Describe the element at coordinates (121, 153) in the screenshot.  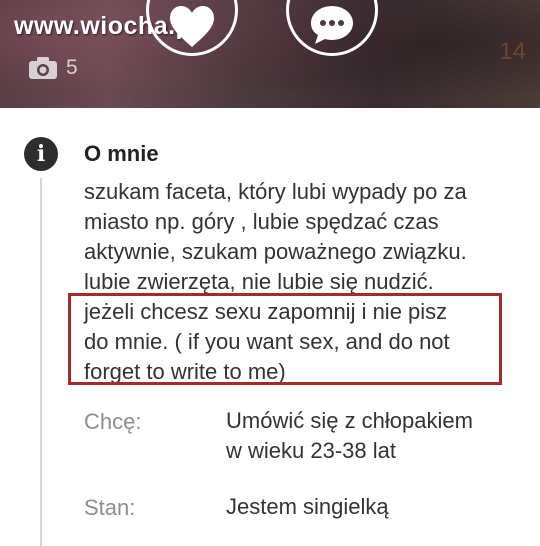
I see `section-title: O mnie` at that location.